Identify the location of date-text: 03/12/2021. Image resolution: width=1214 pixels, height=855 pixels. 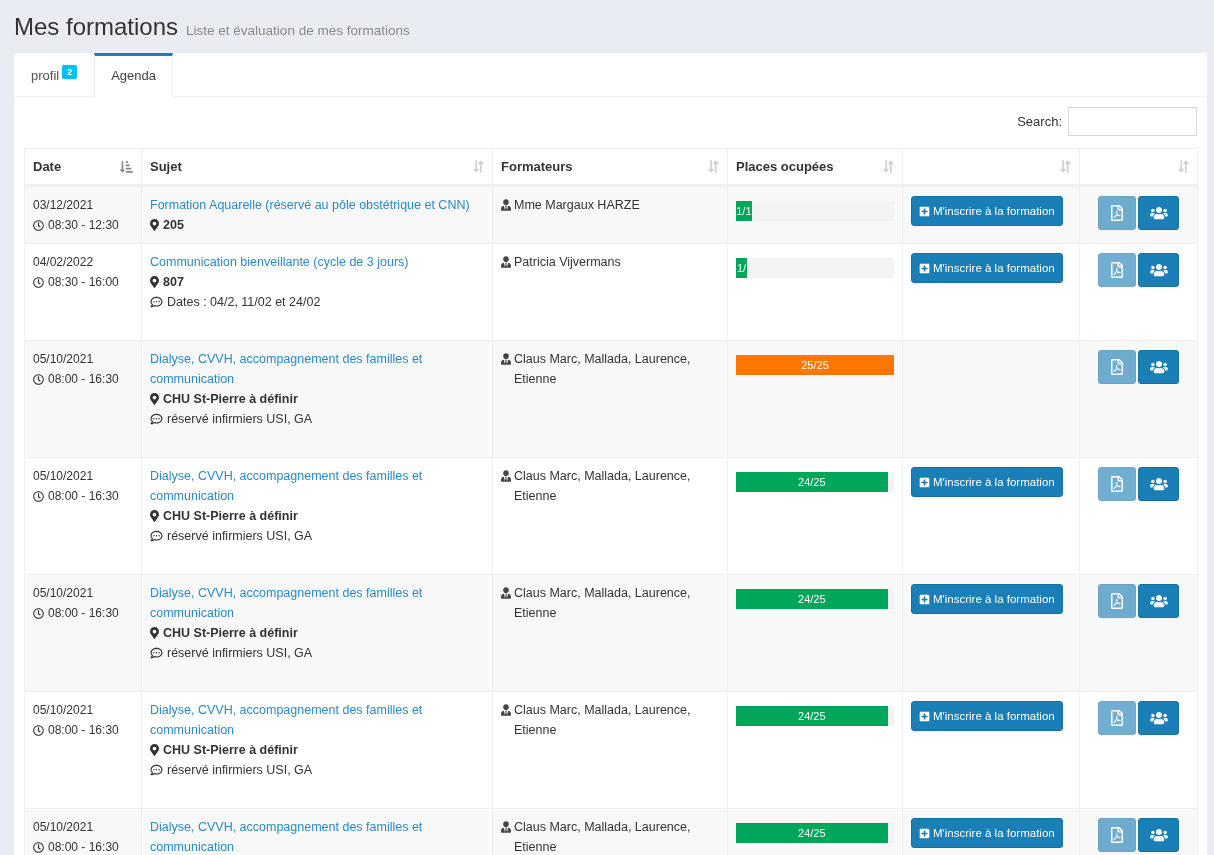
(63, 205).